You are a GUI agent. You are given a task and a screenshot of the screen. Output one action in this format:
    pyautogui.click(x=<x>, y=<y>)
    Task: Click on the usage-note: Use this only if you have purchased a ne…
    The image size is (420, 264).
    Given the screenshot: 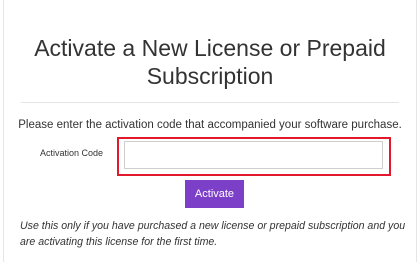 What is the action you would take?
    pyautogui.click(x=213, y=234)
    